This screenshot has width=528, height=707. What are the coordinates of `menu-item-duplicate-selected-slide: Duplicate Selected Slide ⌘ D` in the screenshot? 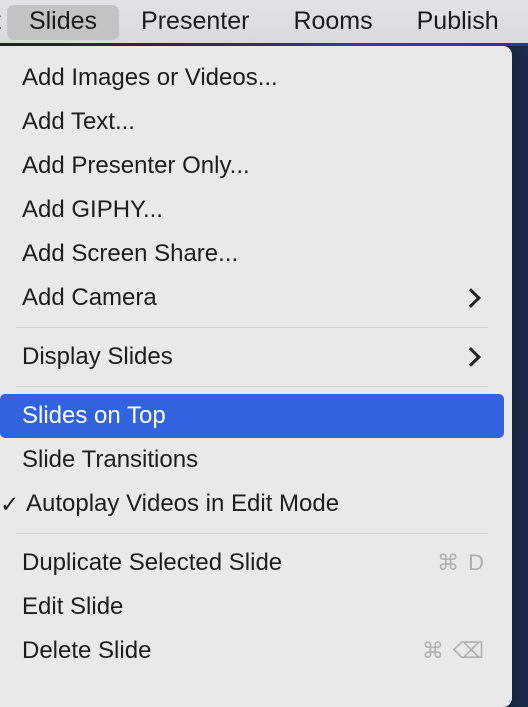 It's located at (252, 563).